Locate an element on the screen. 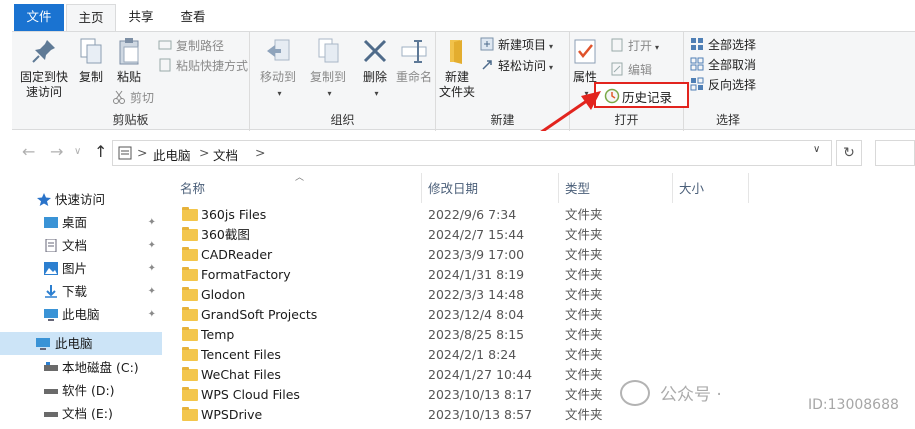 The image size is (915, 429). new-item-label: 新建项目 is located at coordinates (522, 45).